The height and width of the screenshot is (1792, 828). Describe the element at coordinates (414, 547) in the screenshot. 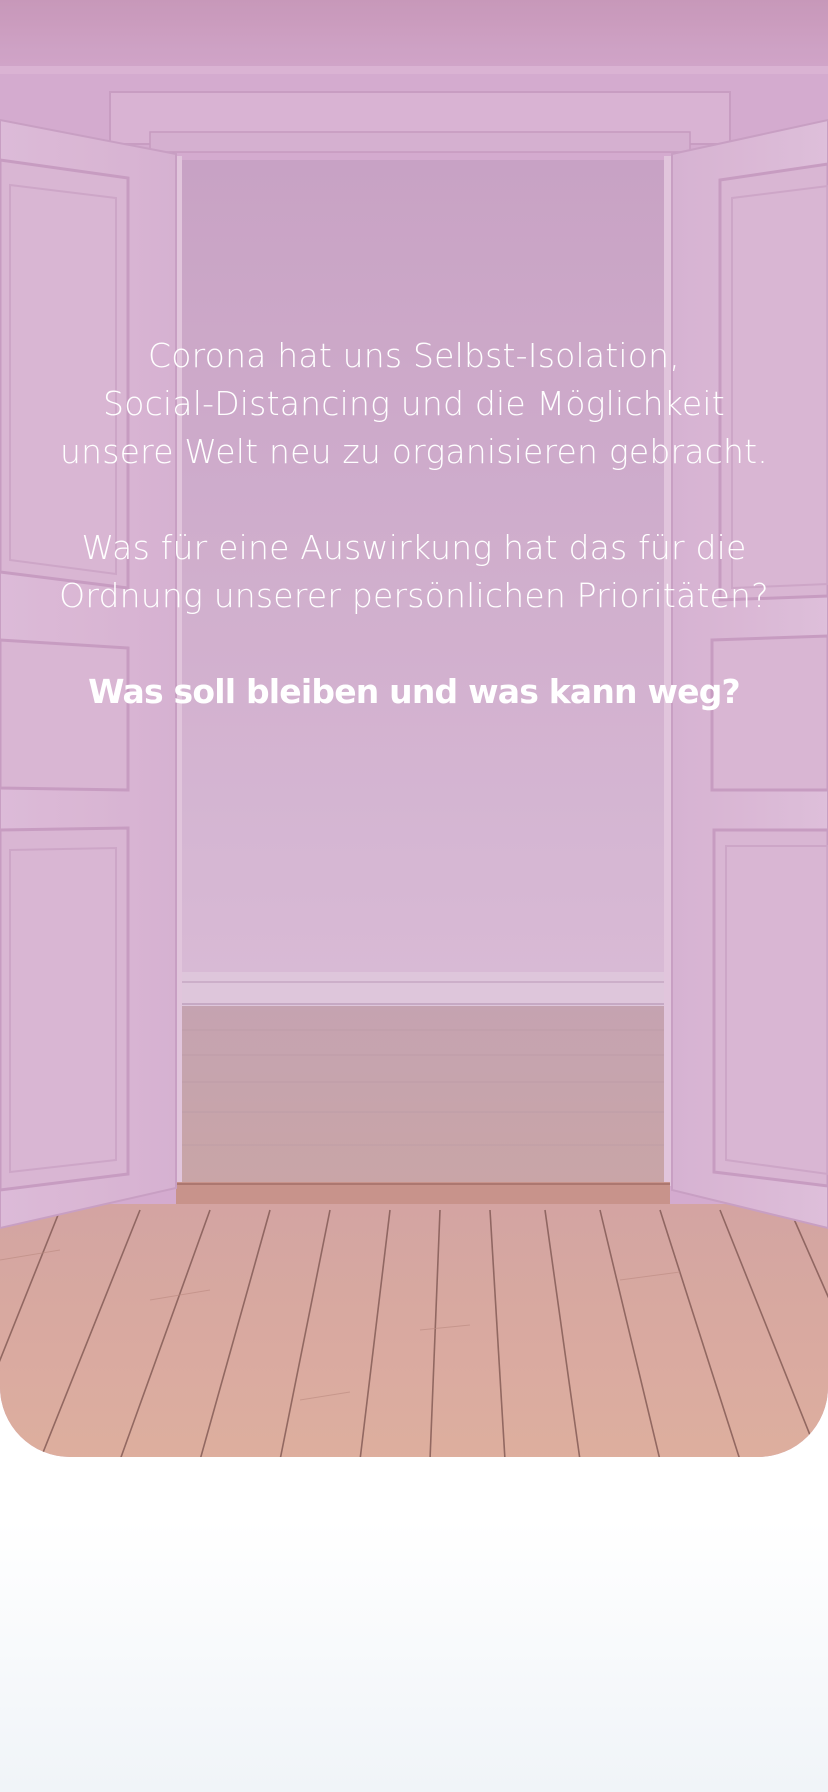

I see `intro-line: Was für eine Auswirkung hat das für die` at that location.